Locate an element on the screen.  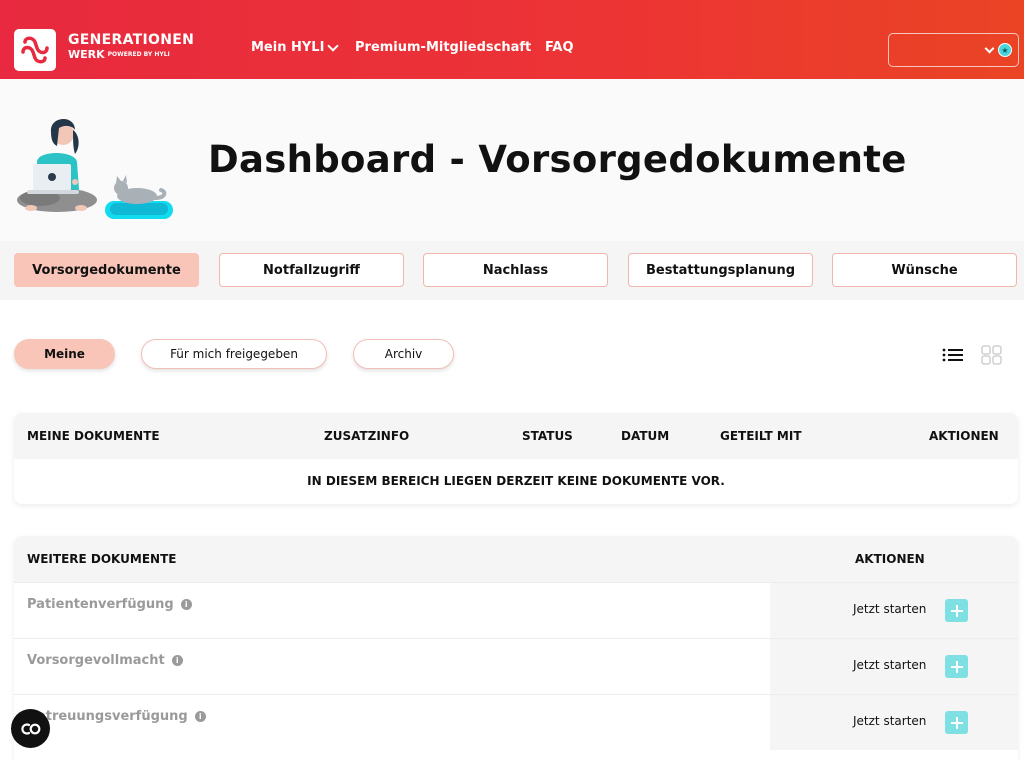
tab-nachlass: Nachlass is located at coordinates (515, 270).